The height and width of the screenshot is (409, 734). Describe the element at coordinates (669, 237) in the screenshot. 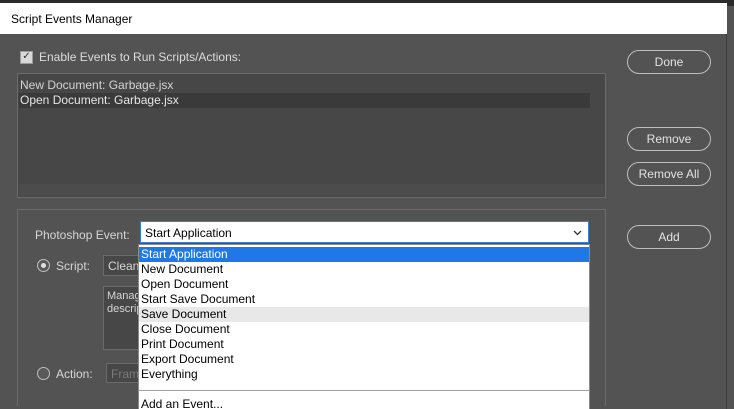

I see `add-button: Add` at that location.